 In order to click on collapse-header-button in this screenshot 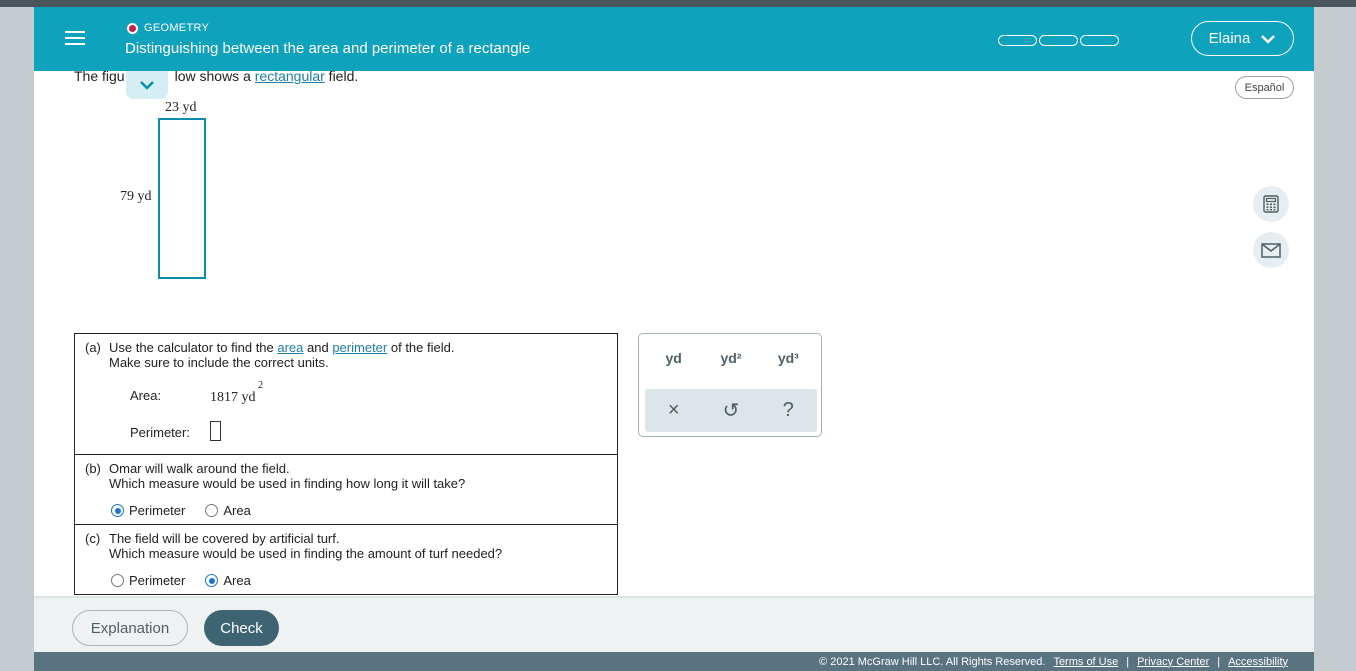, I will do `click(147, 85)`.